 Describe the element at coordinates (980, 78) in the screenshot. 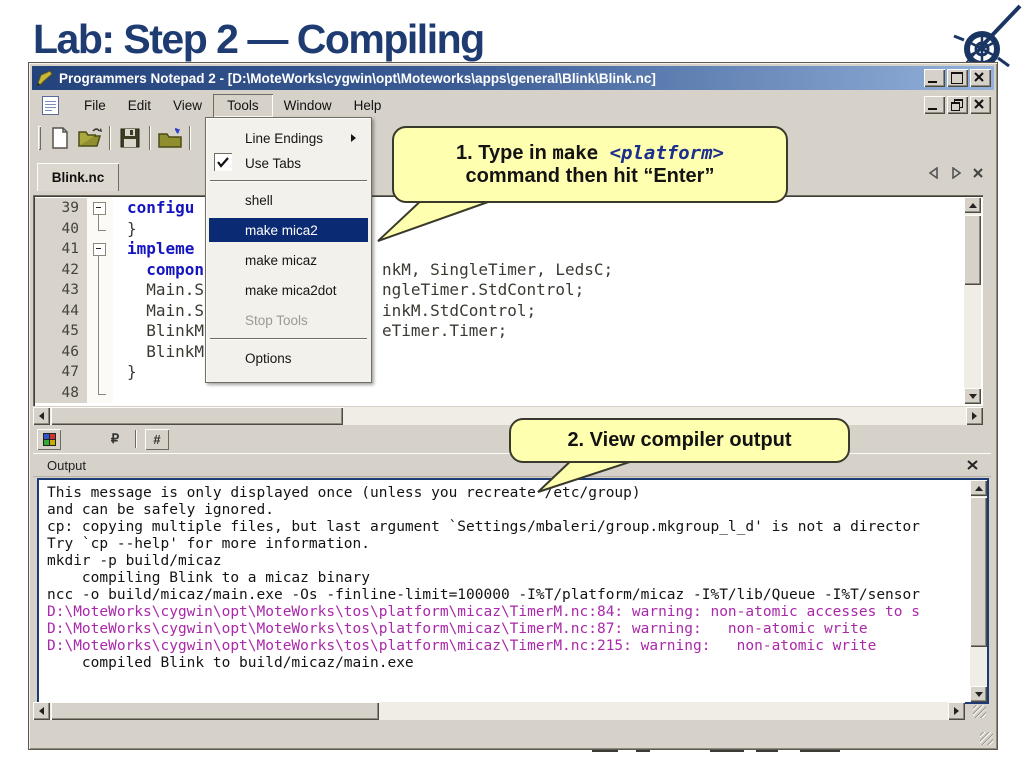

I see `close-button` at that location.